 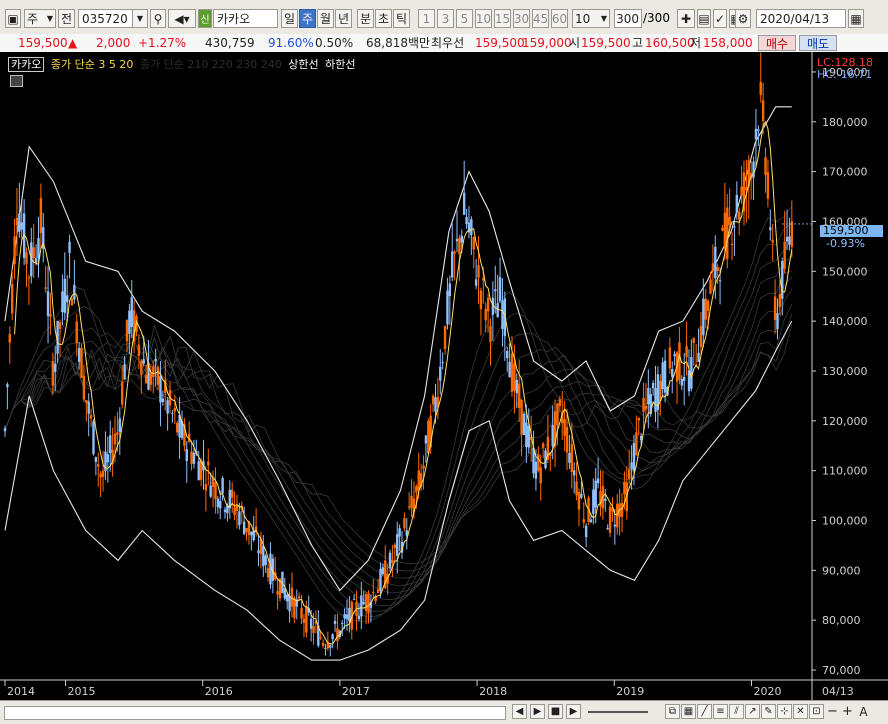 I want to click on prev-button: 전, so click(x=66, y=18).